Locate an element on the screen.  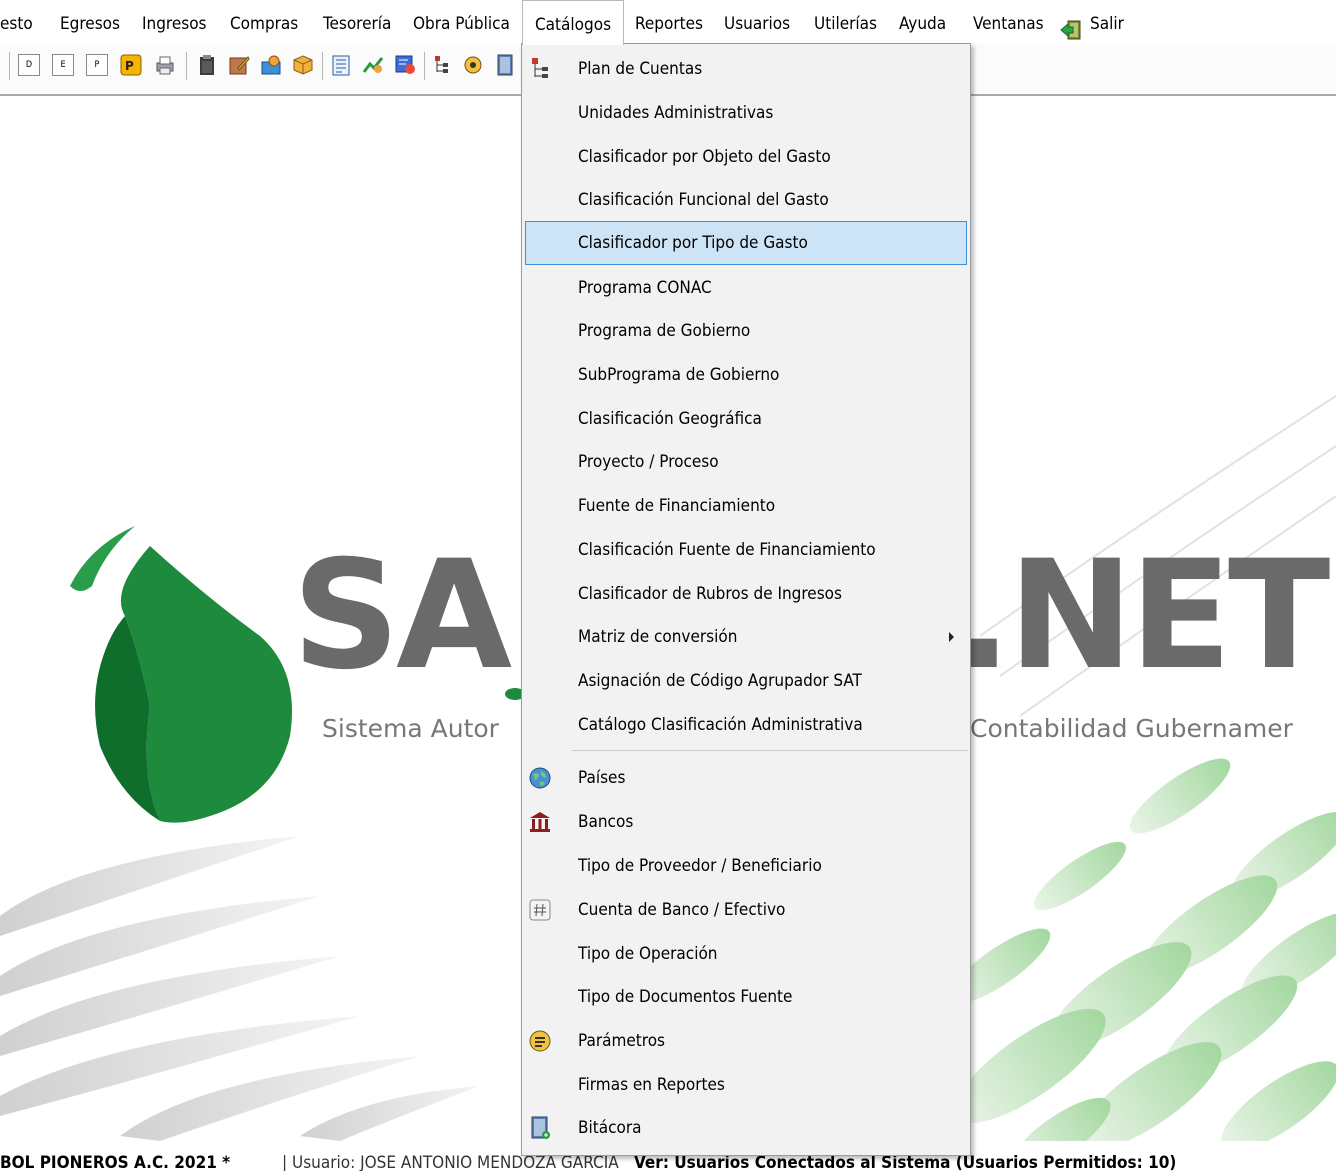
menu-item-label: Asignación de Código Agrupador SAT is located at coordinates (720, 681).